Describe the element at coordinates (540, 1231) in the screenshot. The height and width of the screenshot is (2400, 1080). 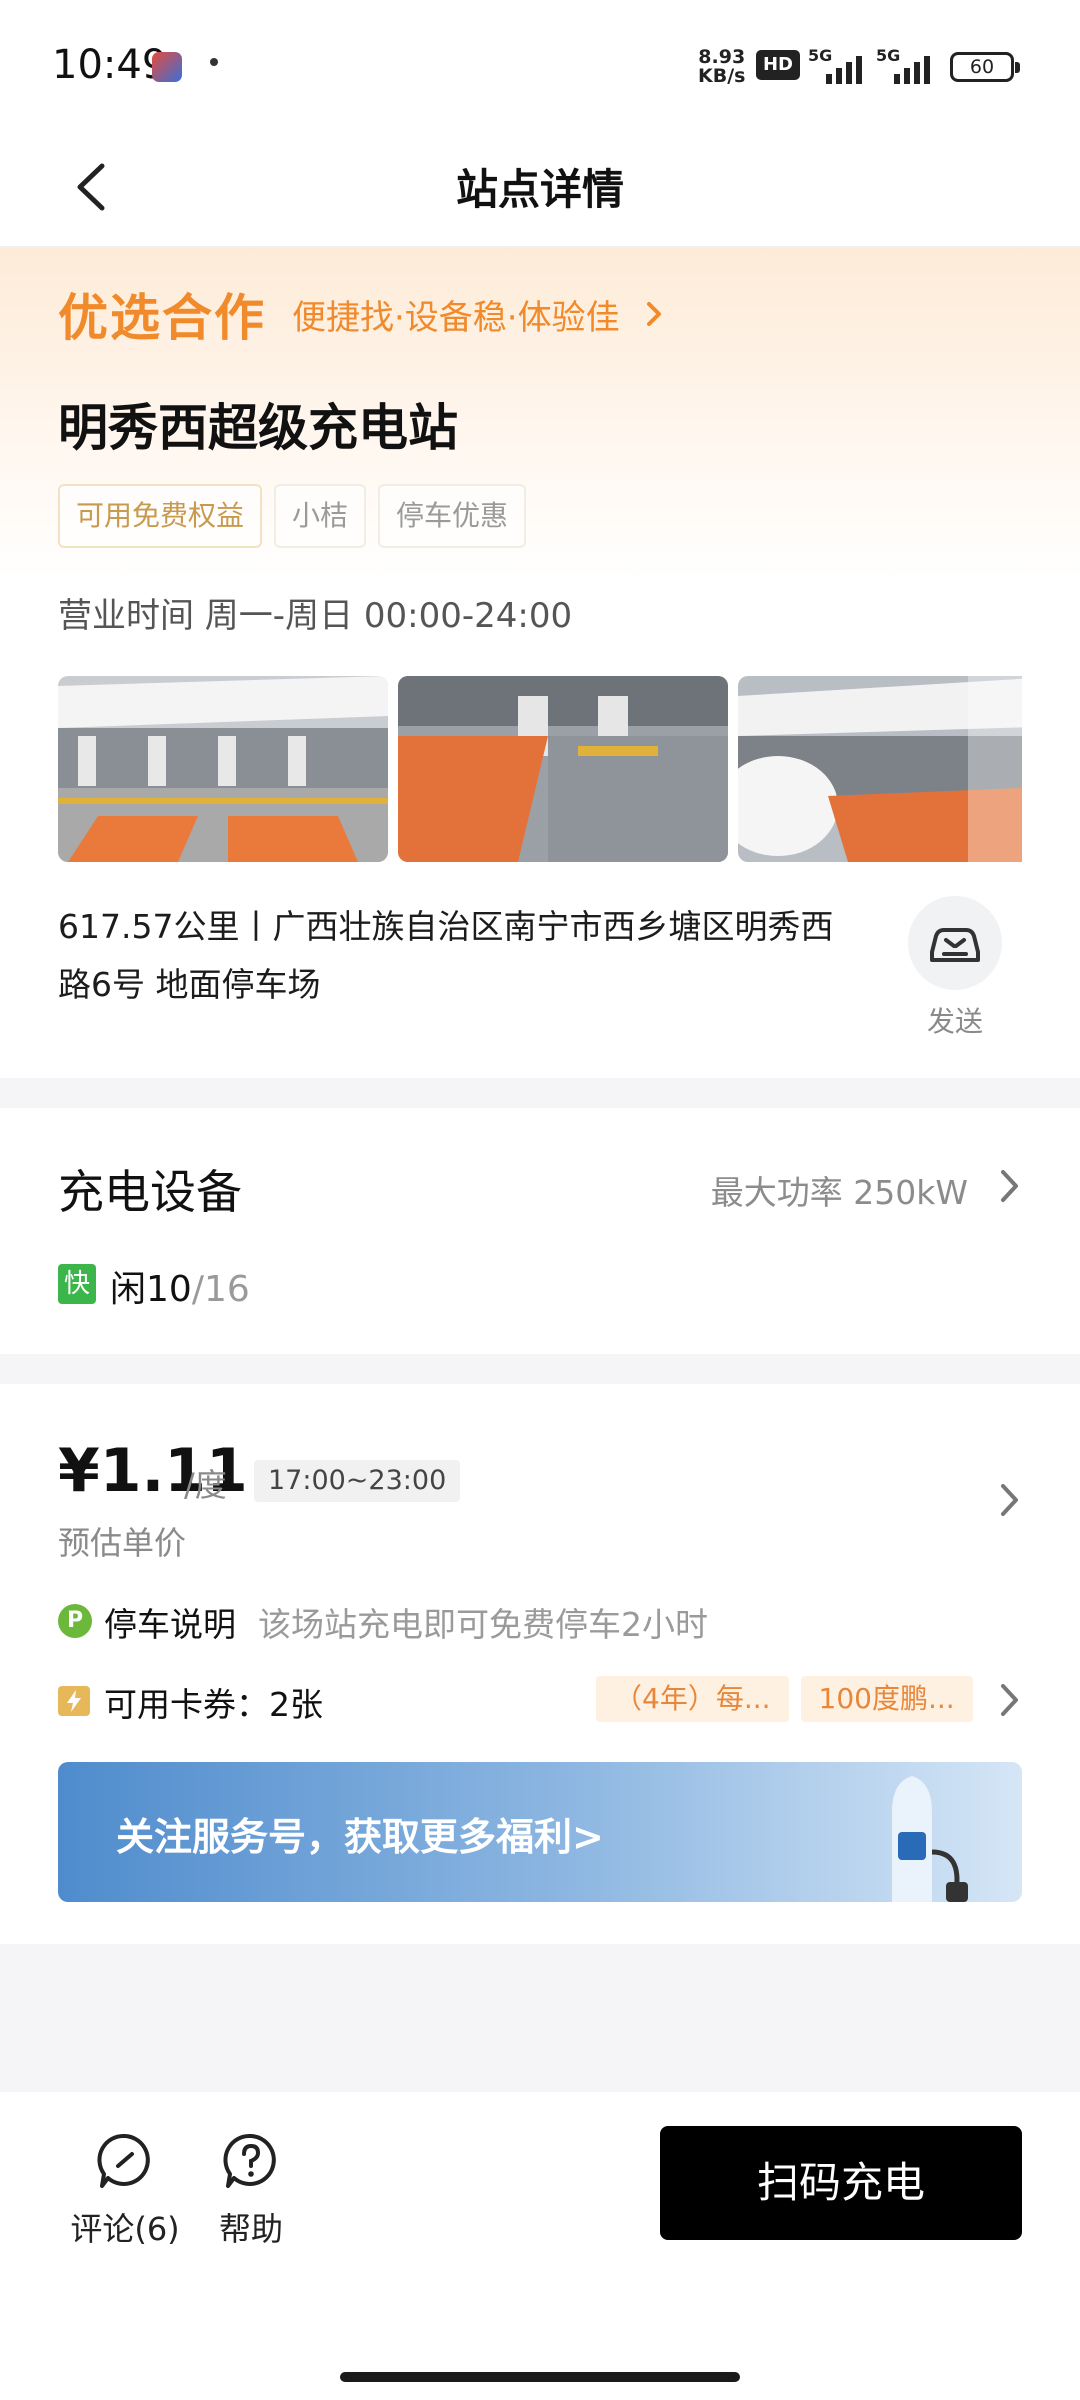
I see `charging-equipment-section: 充电设备 最大功率 250kW 快 闲10/16` at that location.